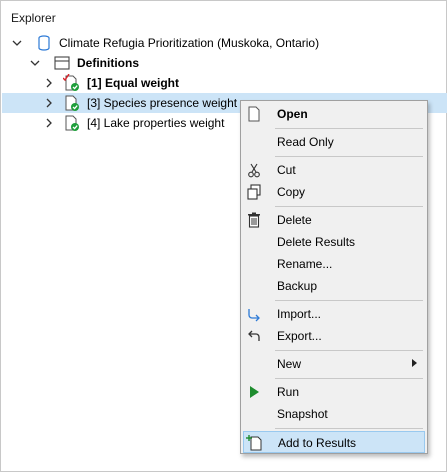 The width and height of the screenshot is (447, 472). I want to click on menu-item-delete: Delete, so click(334, 220).